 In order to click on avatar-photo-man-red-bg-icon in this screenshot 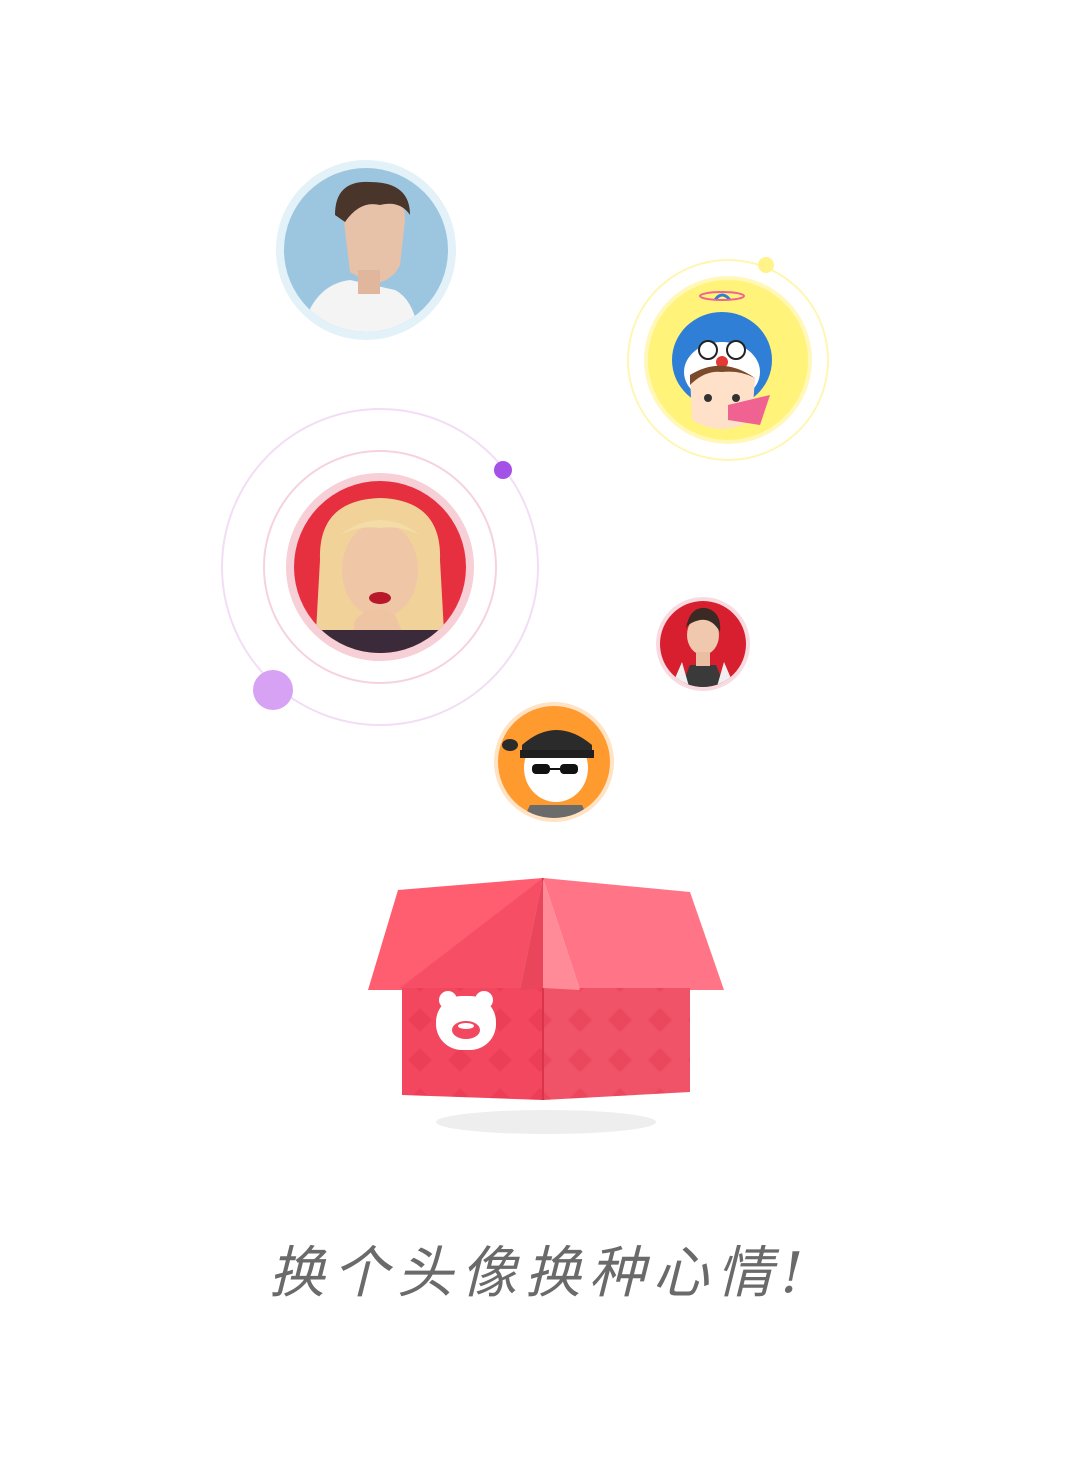, I will do `click(703, 644)`.